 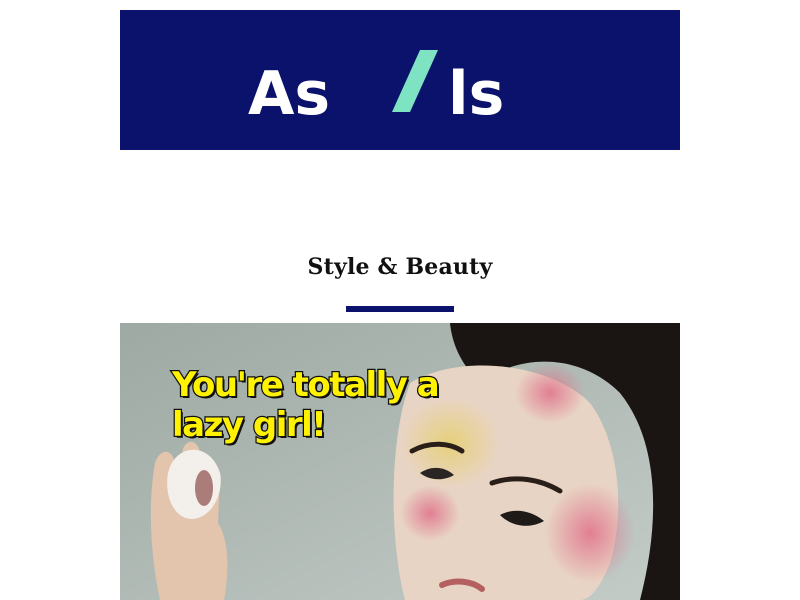 I want to click on hero-caption-line1: You're totally a, so click(x=306, y=385).